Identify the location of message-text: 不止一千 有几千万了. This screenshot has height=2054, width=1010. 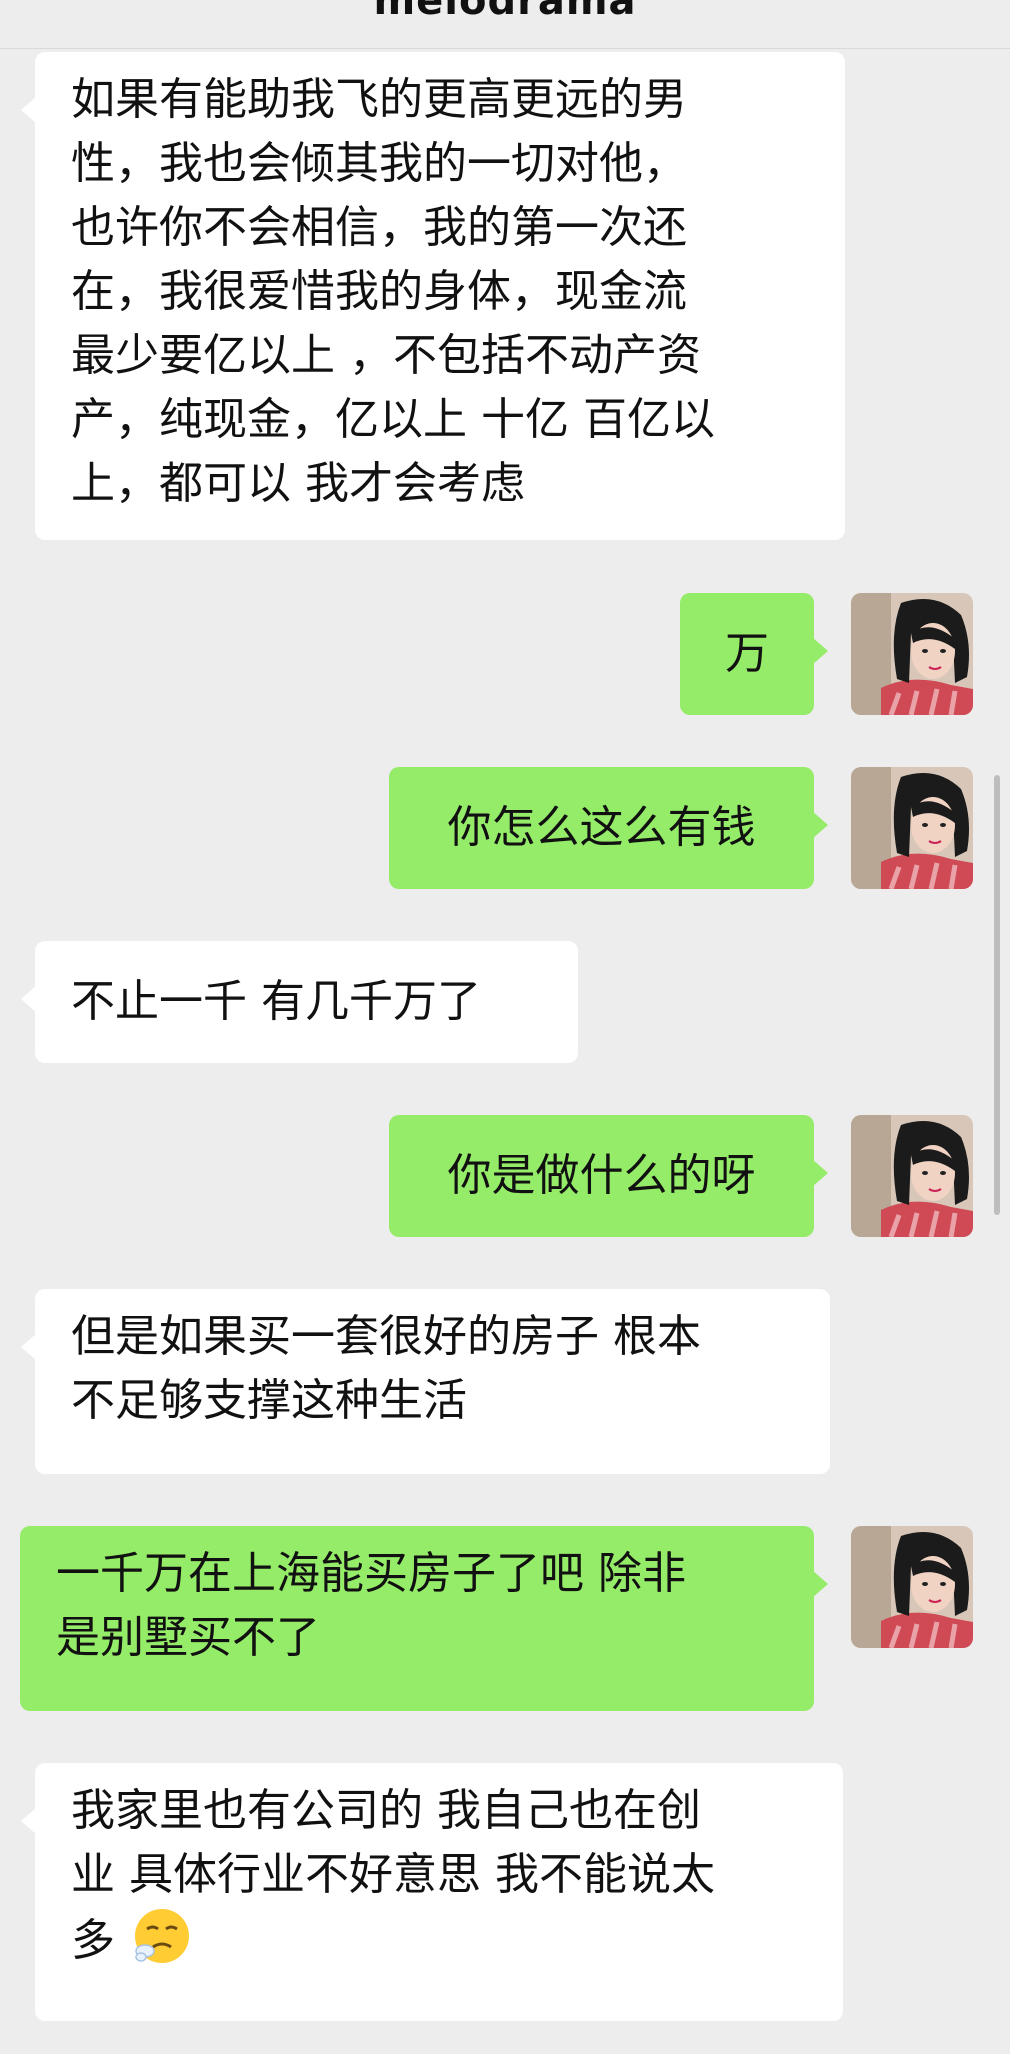
(276, 1001).